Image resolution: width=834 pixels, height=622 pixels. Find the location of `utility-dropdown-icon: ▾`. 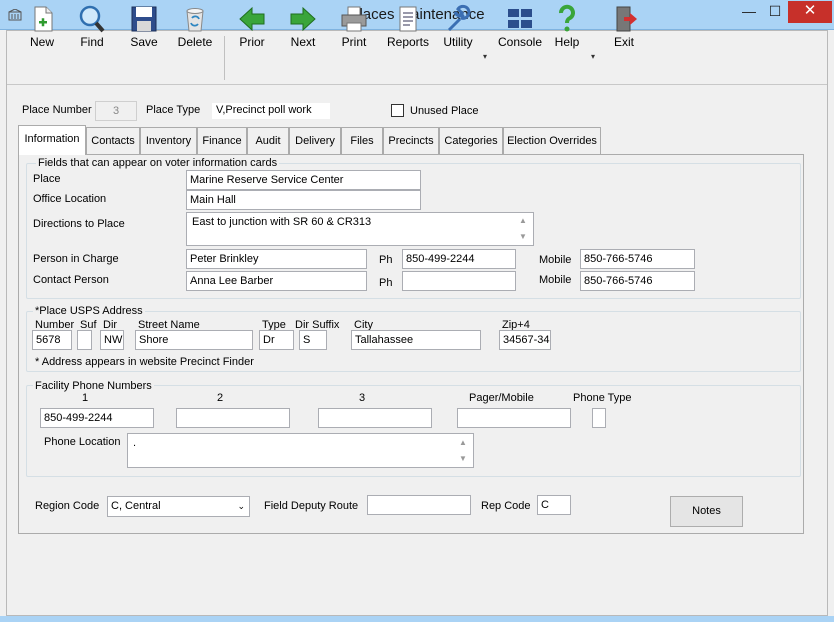

utility-dropdown-icon: ▾ is located at coordinates (485, 56).